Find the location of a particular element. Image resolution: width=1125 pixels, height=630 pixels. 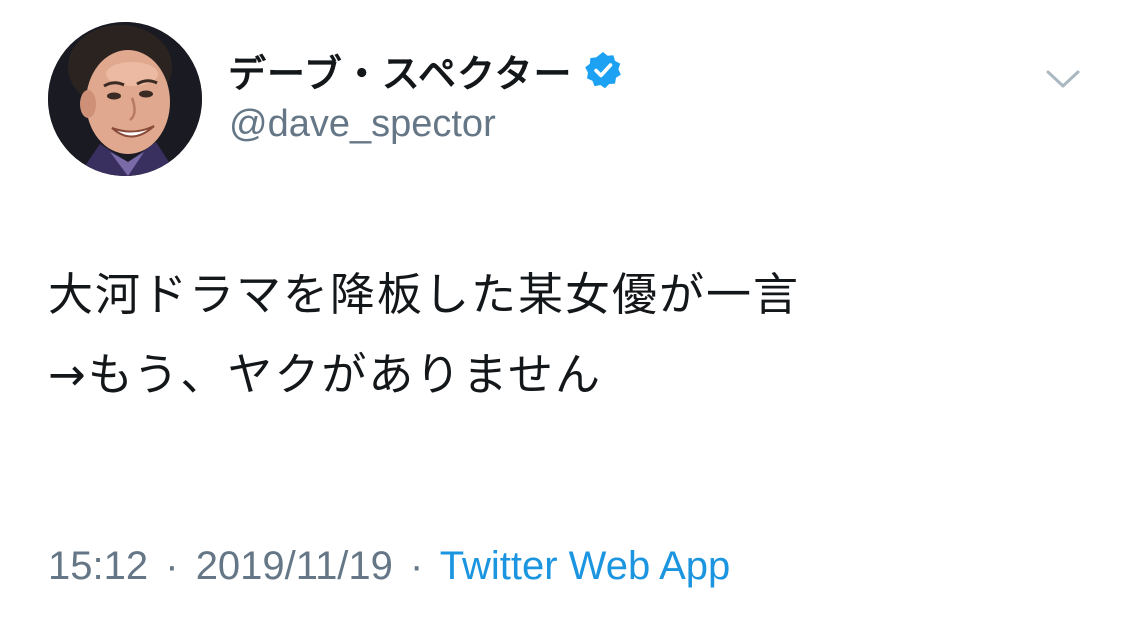

author-name-row: デーブ・スペクター is located at coordinates (425, 70).